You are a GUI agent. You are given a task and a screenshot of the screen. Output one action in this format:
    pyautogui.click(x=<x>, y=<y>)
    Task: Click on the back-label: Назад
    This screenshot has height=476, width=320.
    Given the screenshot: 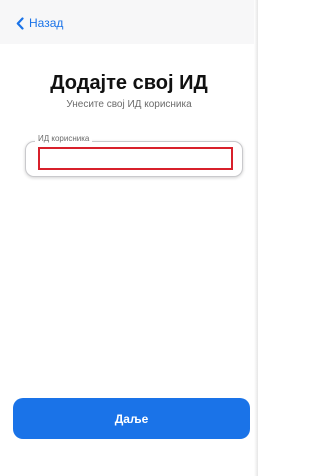 What is the action you would take?
    pyautogui.click(x=46, y=23)
    